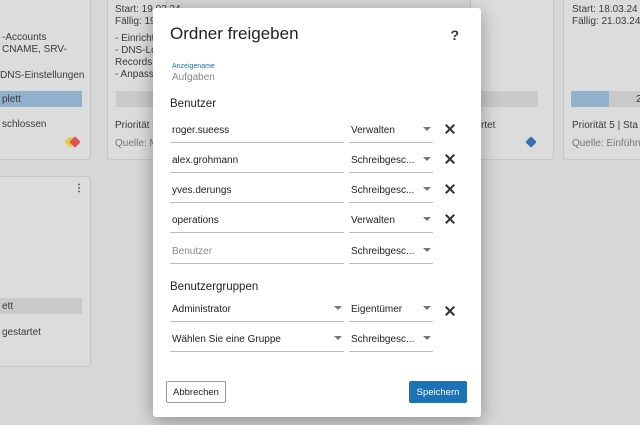  Describe the element at coordinates (201, 309) in the screenshot. I see `group-name: Administrator` at that location.